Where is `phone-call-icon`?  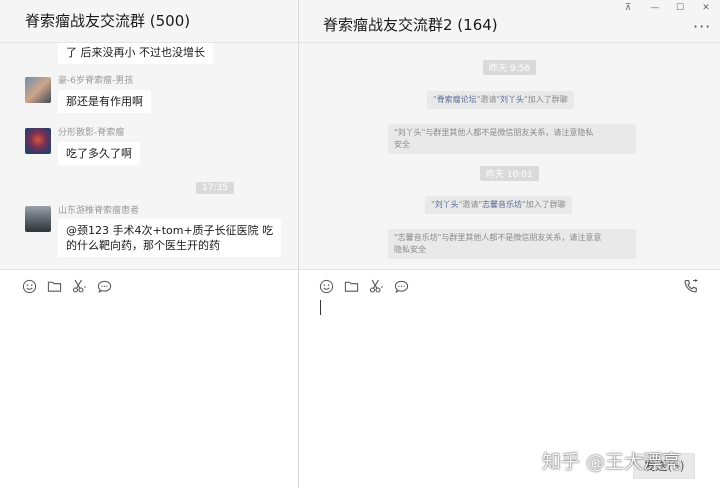 phone-call-icon is located at coordinates (691, 286).